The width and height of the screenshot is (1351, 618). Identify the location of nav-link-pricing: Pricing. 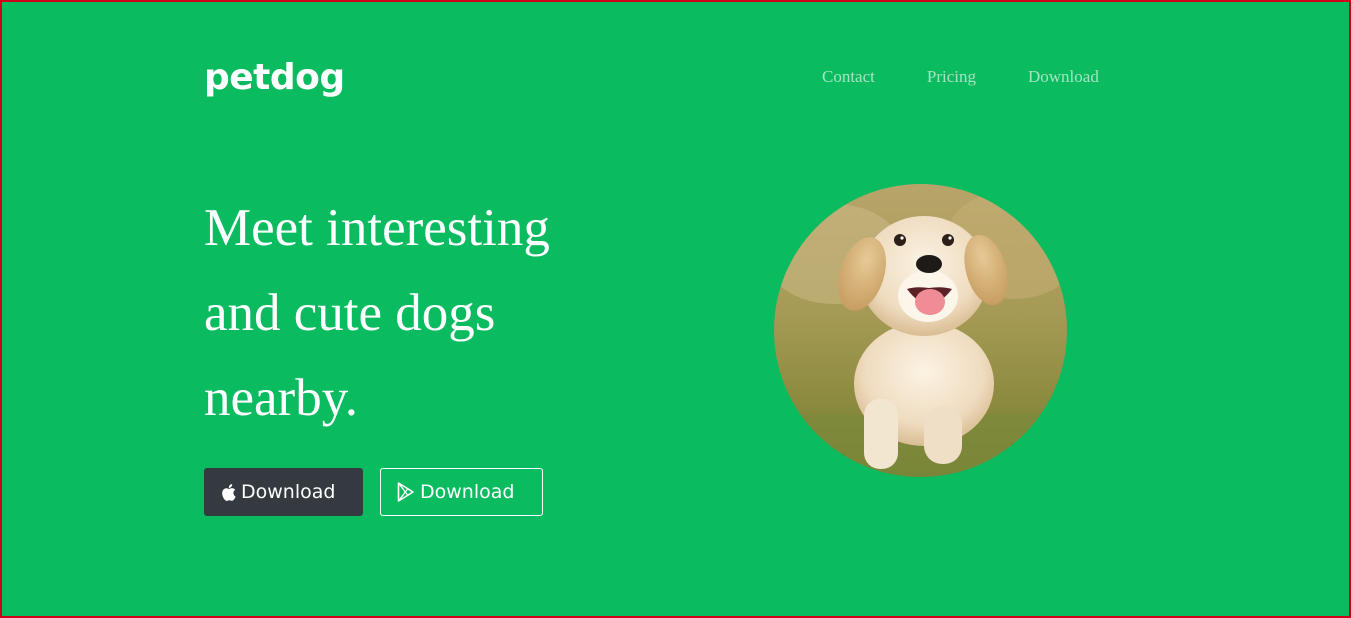
(951, 77).